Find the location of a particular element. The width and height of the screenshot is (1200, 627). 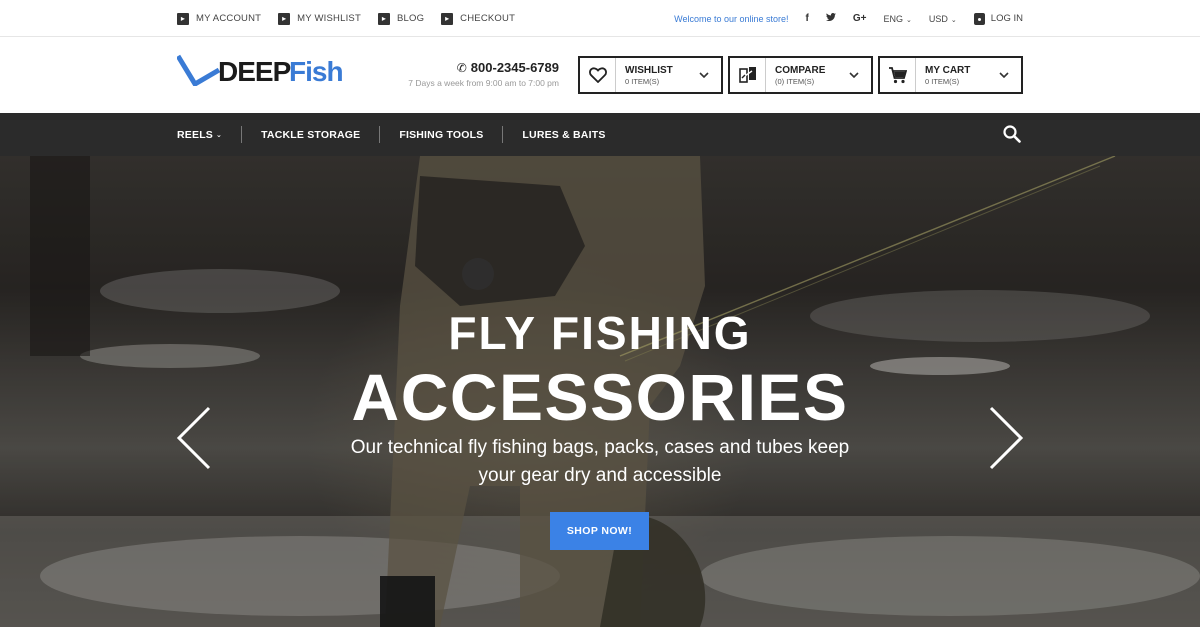

phone-icon: ✆ is located at coordinates (461, 67).